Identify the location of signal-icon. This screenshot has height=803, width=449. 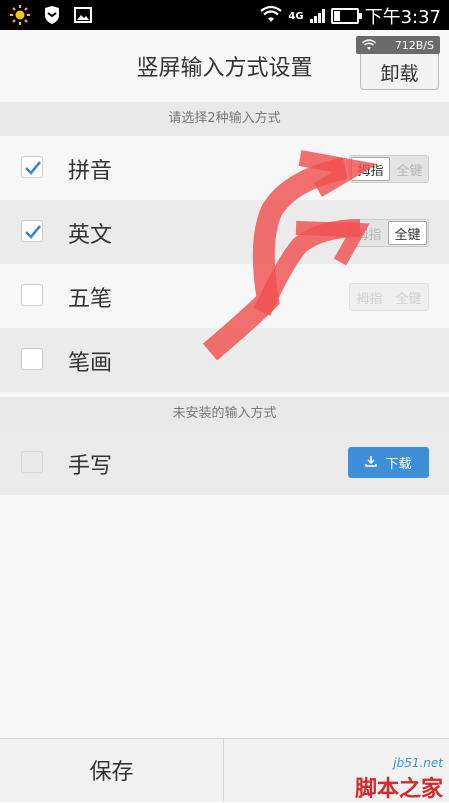
(317, 16).